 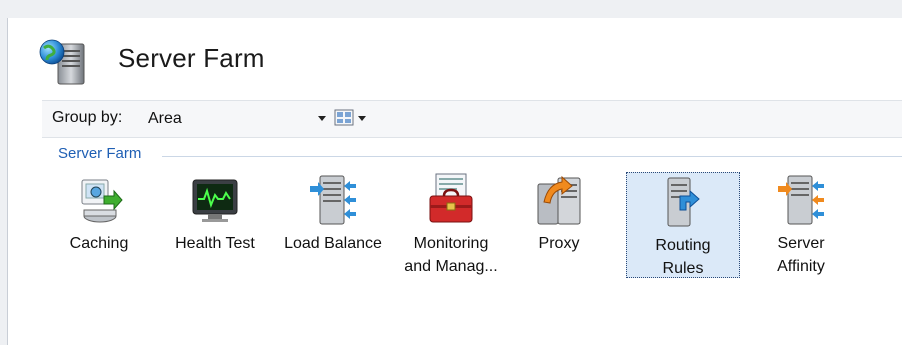 I want to click on group-by-dropdown: Area, so click(x=238, y=118).